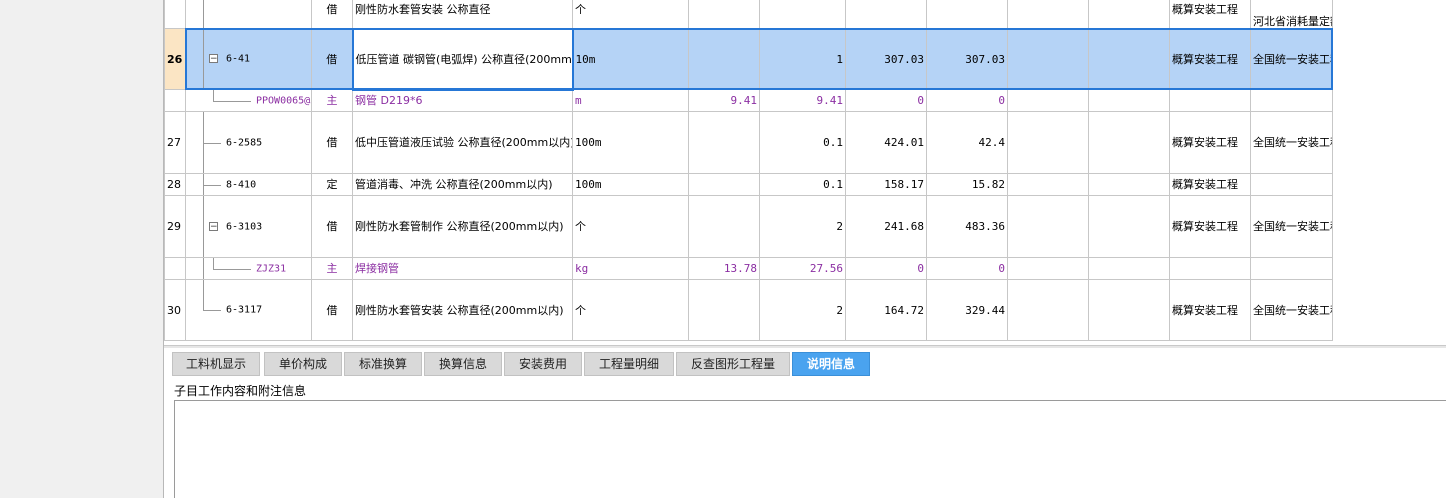 This screenshot has height=498, width=1446. I want to click on name-cell: 焊接钢管, so click(462, 268).